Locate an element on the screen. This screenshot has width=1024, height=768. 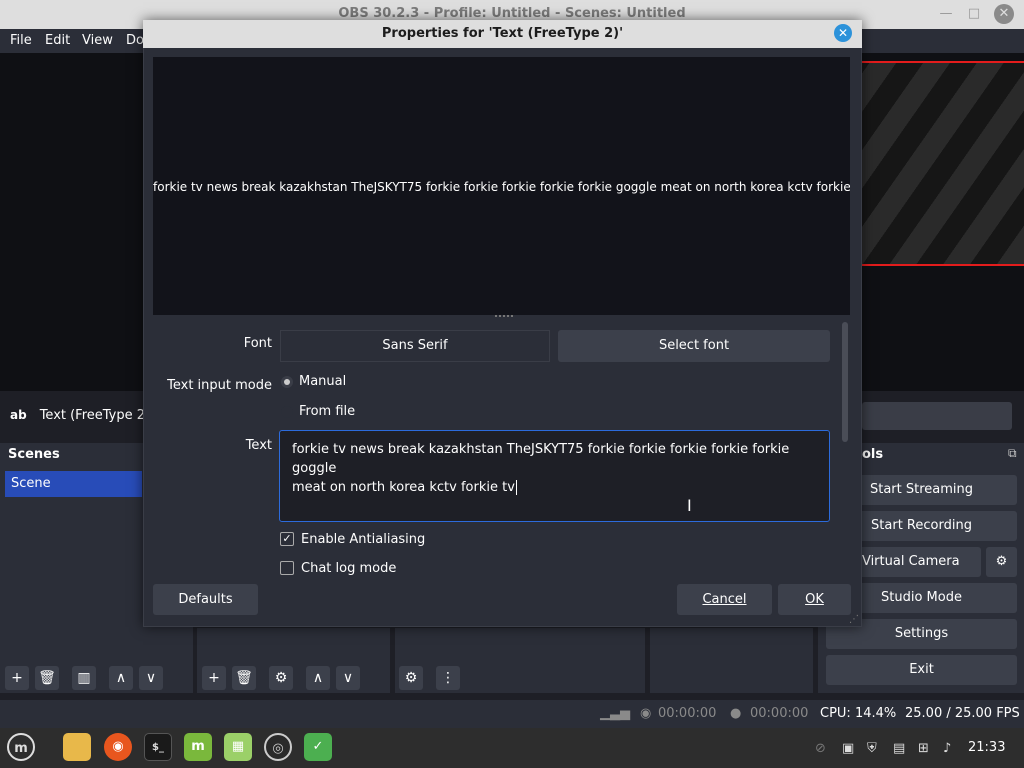
spreadsheet-icon: ▦ is located at coordinates (238, 747).